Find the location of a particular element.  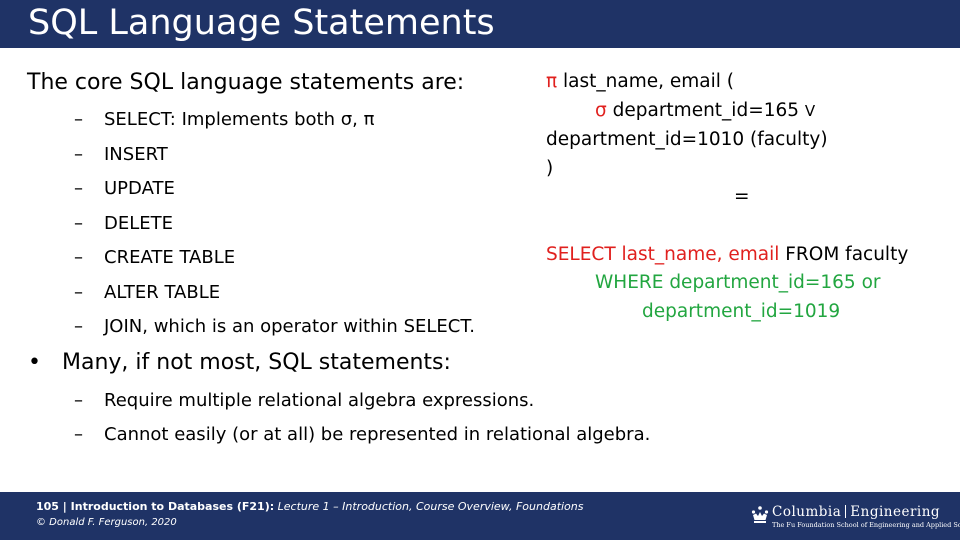

ra-line-close-paren: ) is located at coordinates (550, 168).